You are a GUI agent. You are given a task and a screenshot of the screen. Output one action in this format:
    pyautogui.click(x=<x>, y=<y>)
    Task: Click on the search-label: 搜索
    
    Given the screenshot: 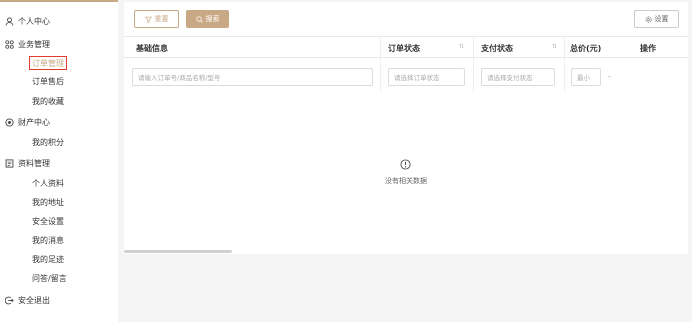 What is the action you would take?
    pyautogui.click(x=212, y=19)
    